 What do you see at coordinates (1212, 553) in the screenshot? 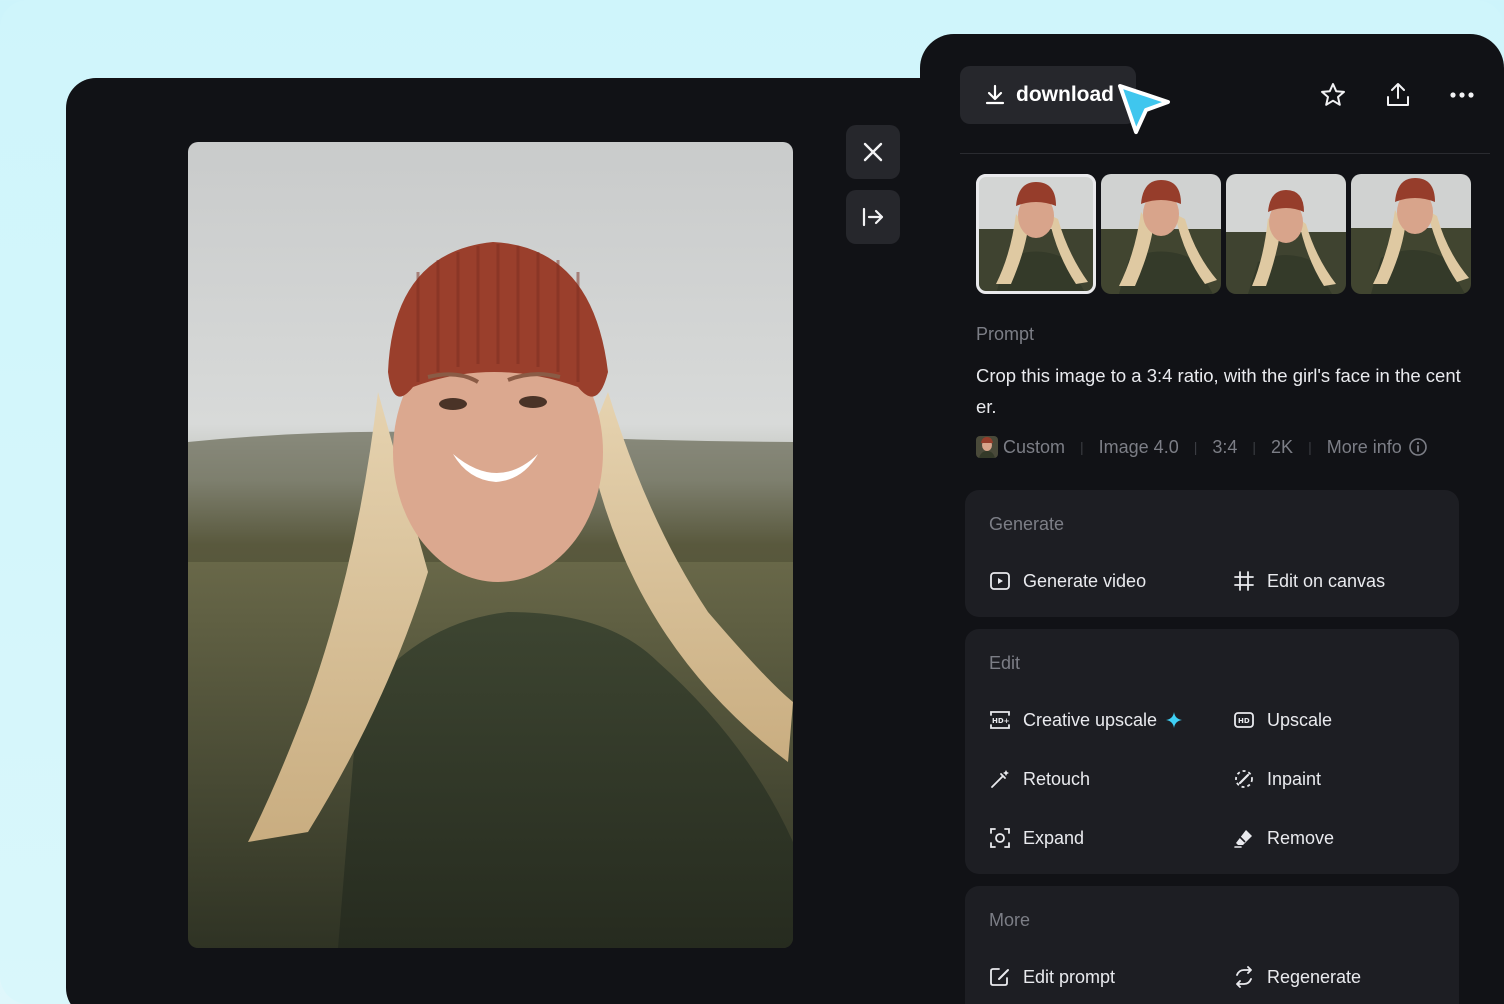
I see `generate-section: Generate Generate video Edit on canvas` at bounding box center [1212, 553].